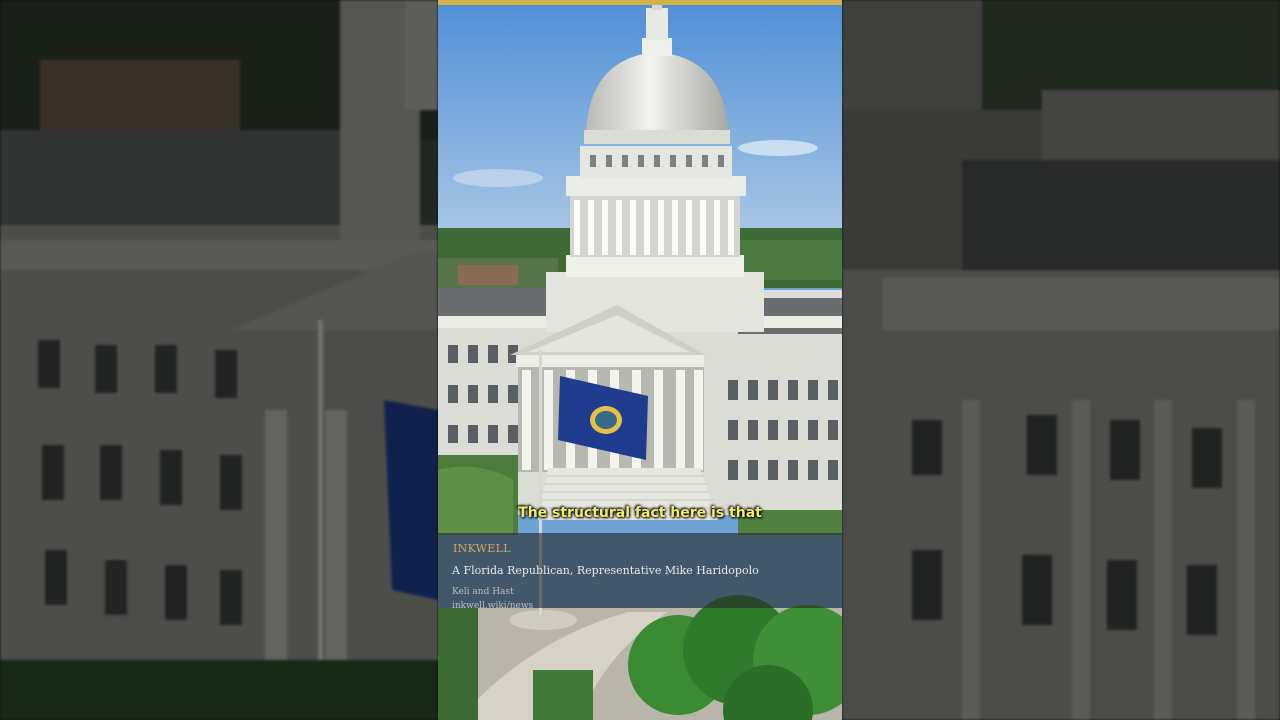  Describe the element at coordinates (483, 592) in the screenshot. I see `article-authors: Keli and Hast` at that location.